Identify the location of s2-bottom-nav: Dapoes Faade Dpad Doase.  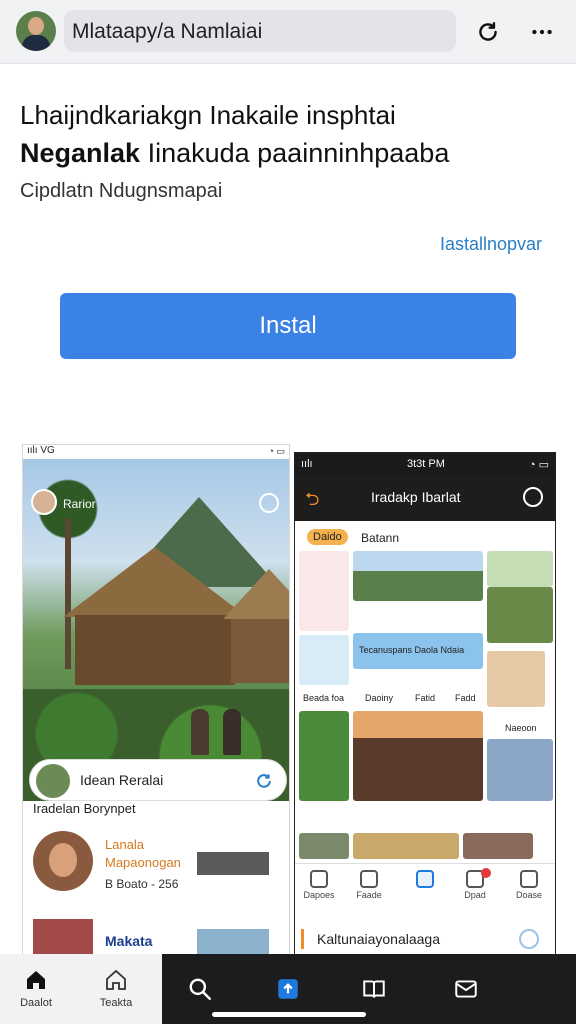
(425, 886).